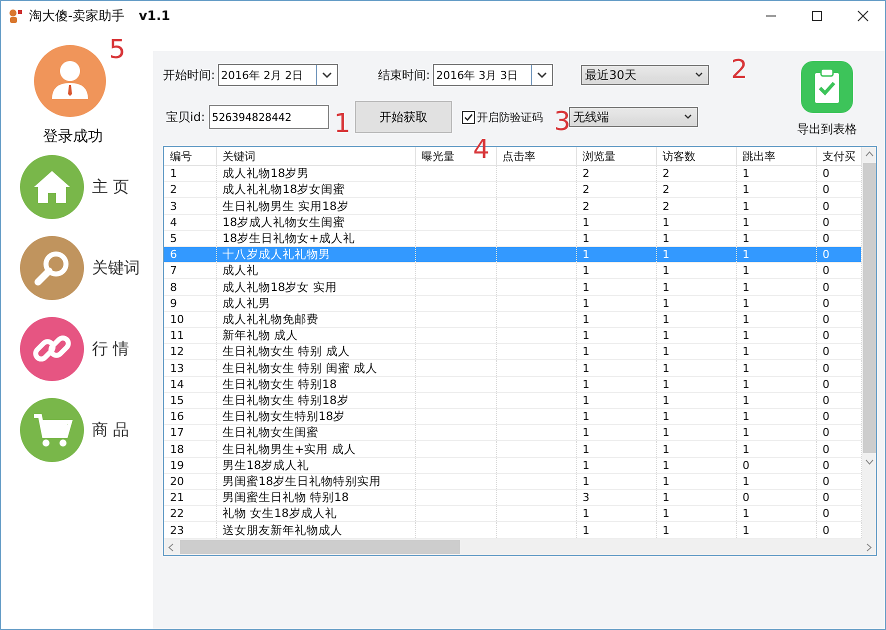  Describe the element at coordinates (493, 75) in the screenshot. I see `end-date-picker: 2016年 3月 3日` at that location.